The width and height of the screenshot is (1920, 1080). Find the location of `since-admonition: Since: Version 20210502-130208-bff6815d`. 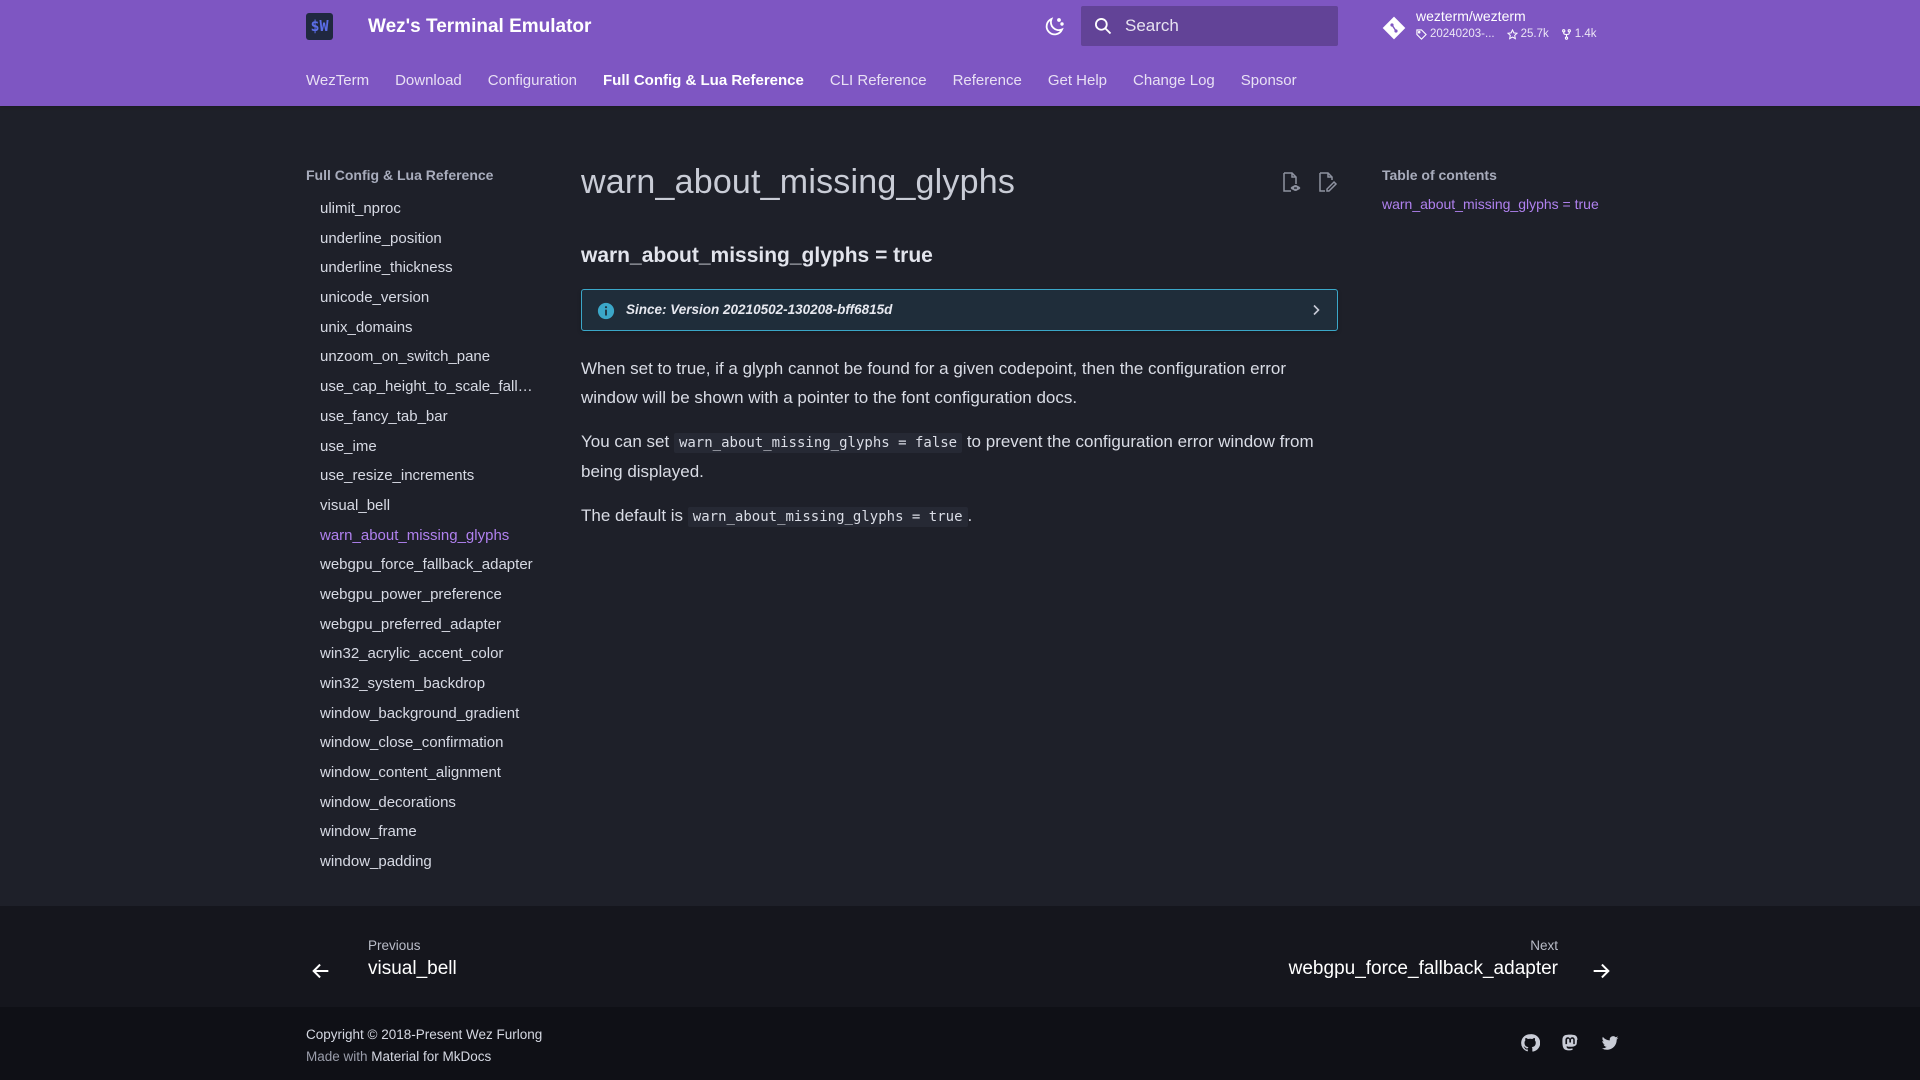

since-admonition: Since: Version 20210502-130208-bff6815d is located at coordinates (959, 310).